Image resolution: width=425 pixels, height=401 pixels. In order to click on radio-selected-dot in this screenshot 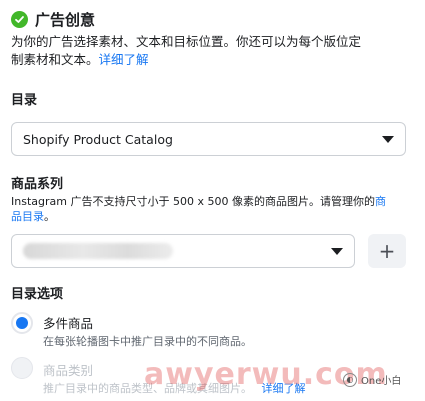, I will do `click(22, 323)`.